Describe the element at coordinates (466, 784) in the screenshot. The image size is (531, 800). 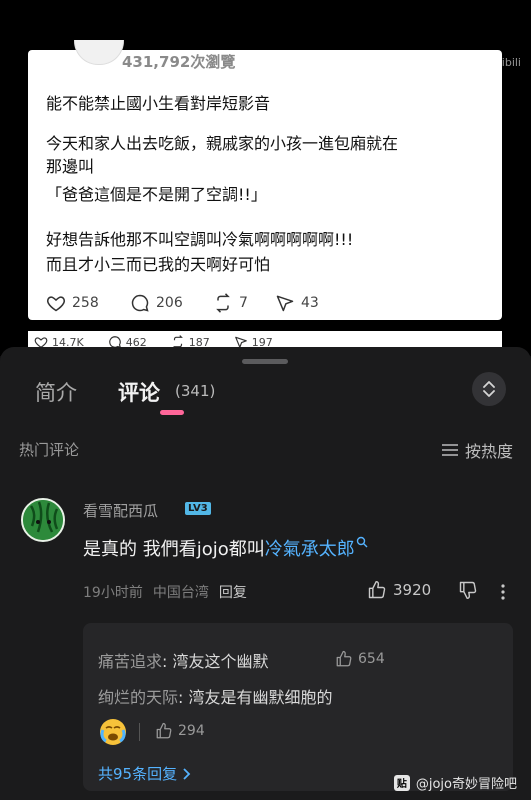
I see `footer-watermark-text: @jojo奇妙冒险吧` at that location.